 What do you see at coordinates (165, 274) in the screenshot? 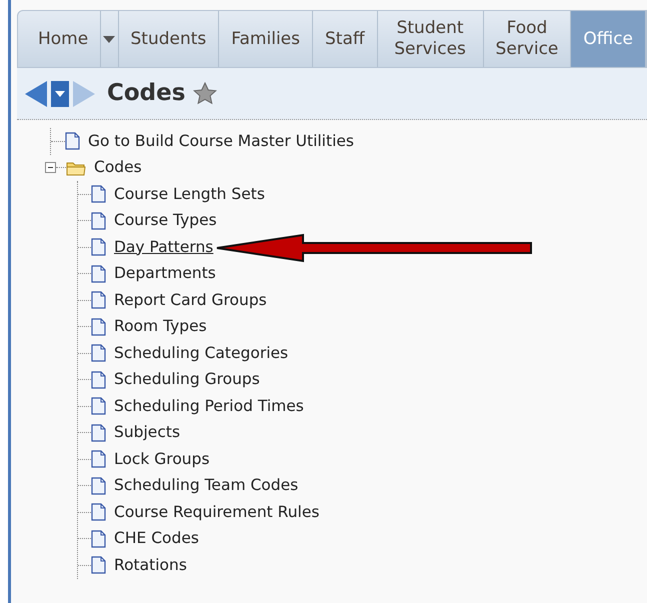
I see `tree-item: Departments` at bounding box center [165, 274].